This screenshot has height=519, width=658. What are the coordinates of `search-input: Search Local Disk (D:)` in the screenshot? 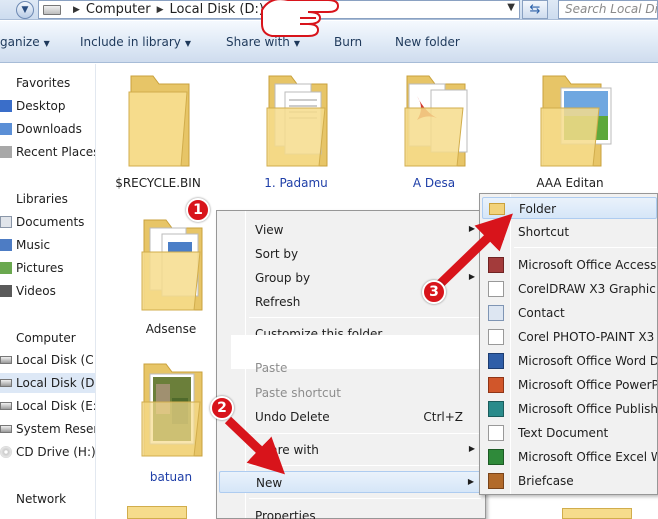 It's located at (608, 9).